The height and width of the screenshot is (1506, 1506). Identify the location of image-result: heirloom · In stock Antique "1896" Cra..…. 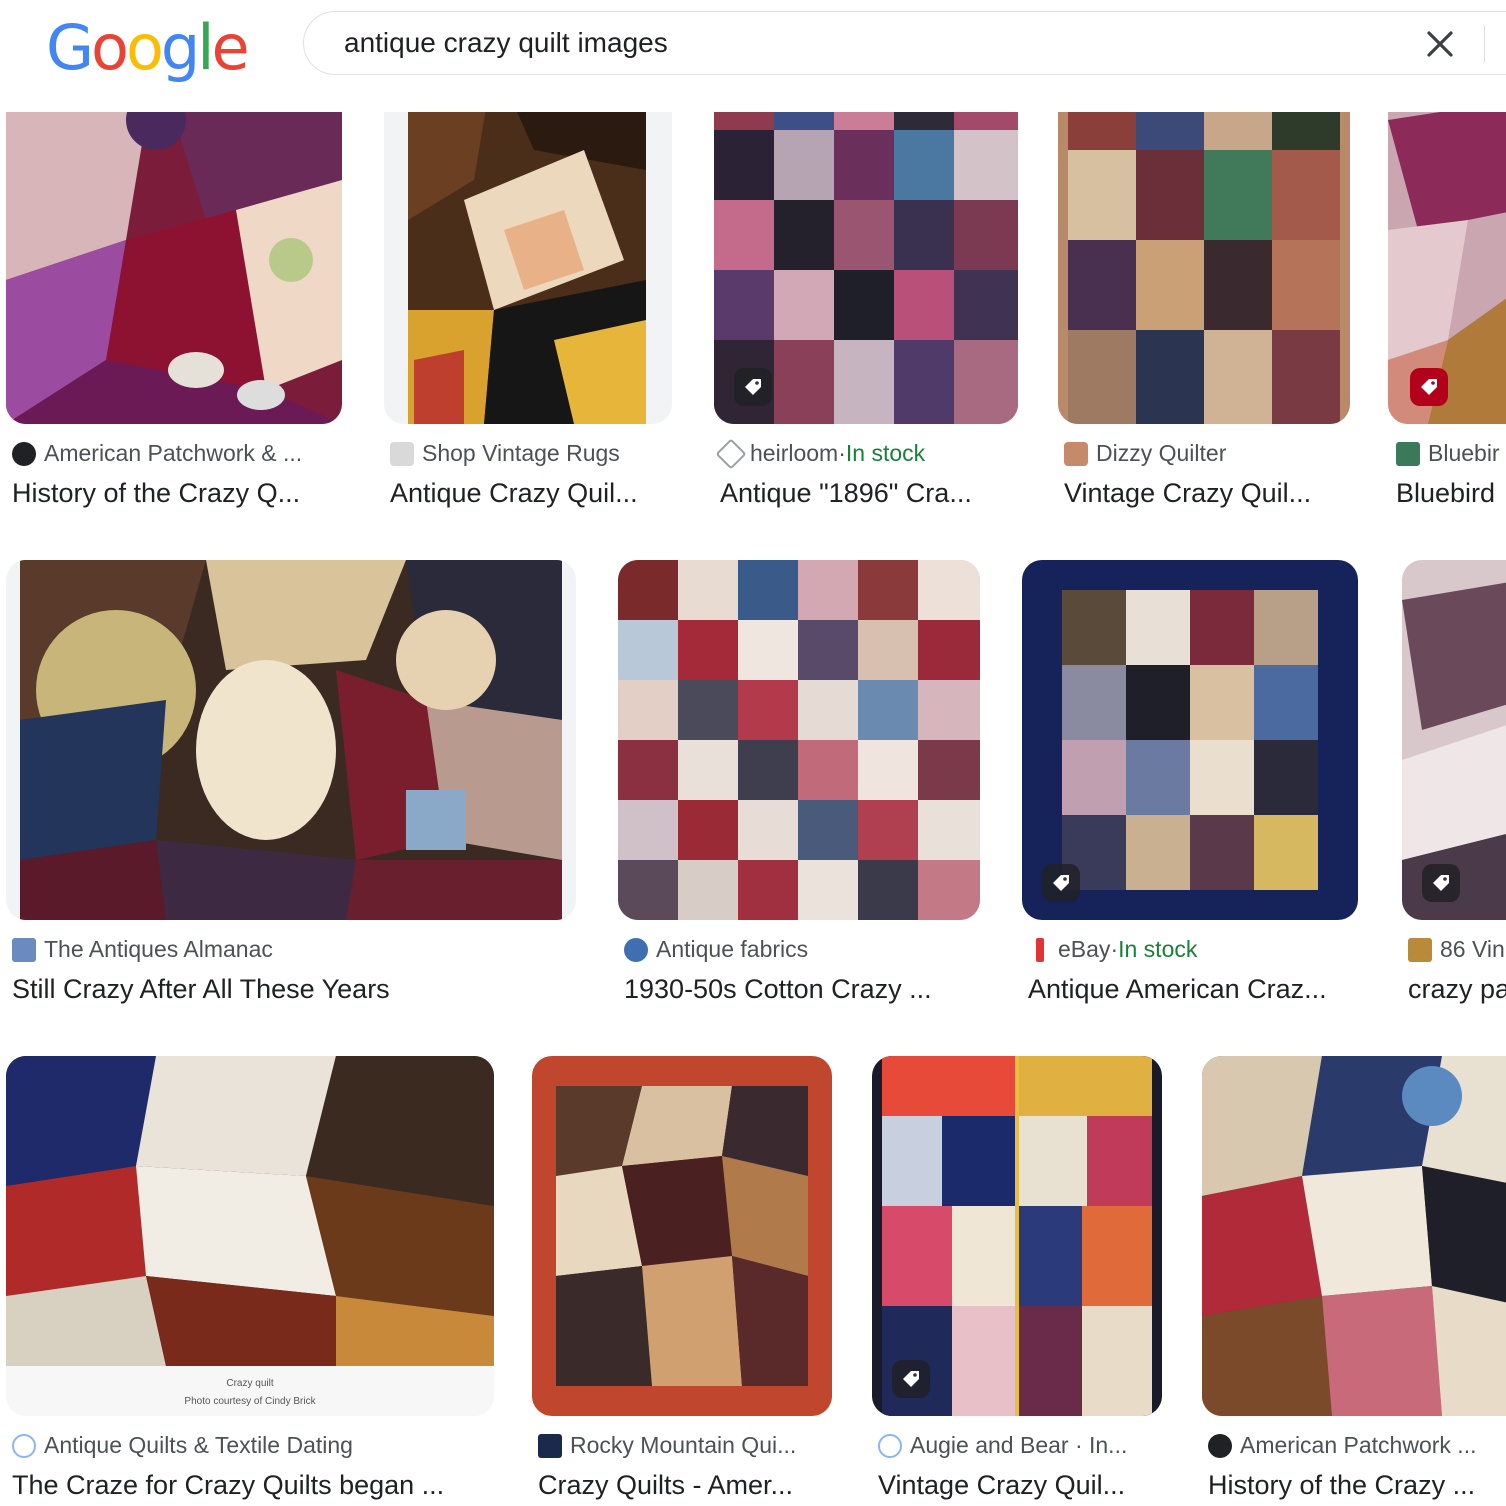
(874, 290).